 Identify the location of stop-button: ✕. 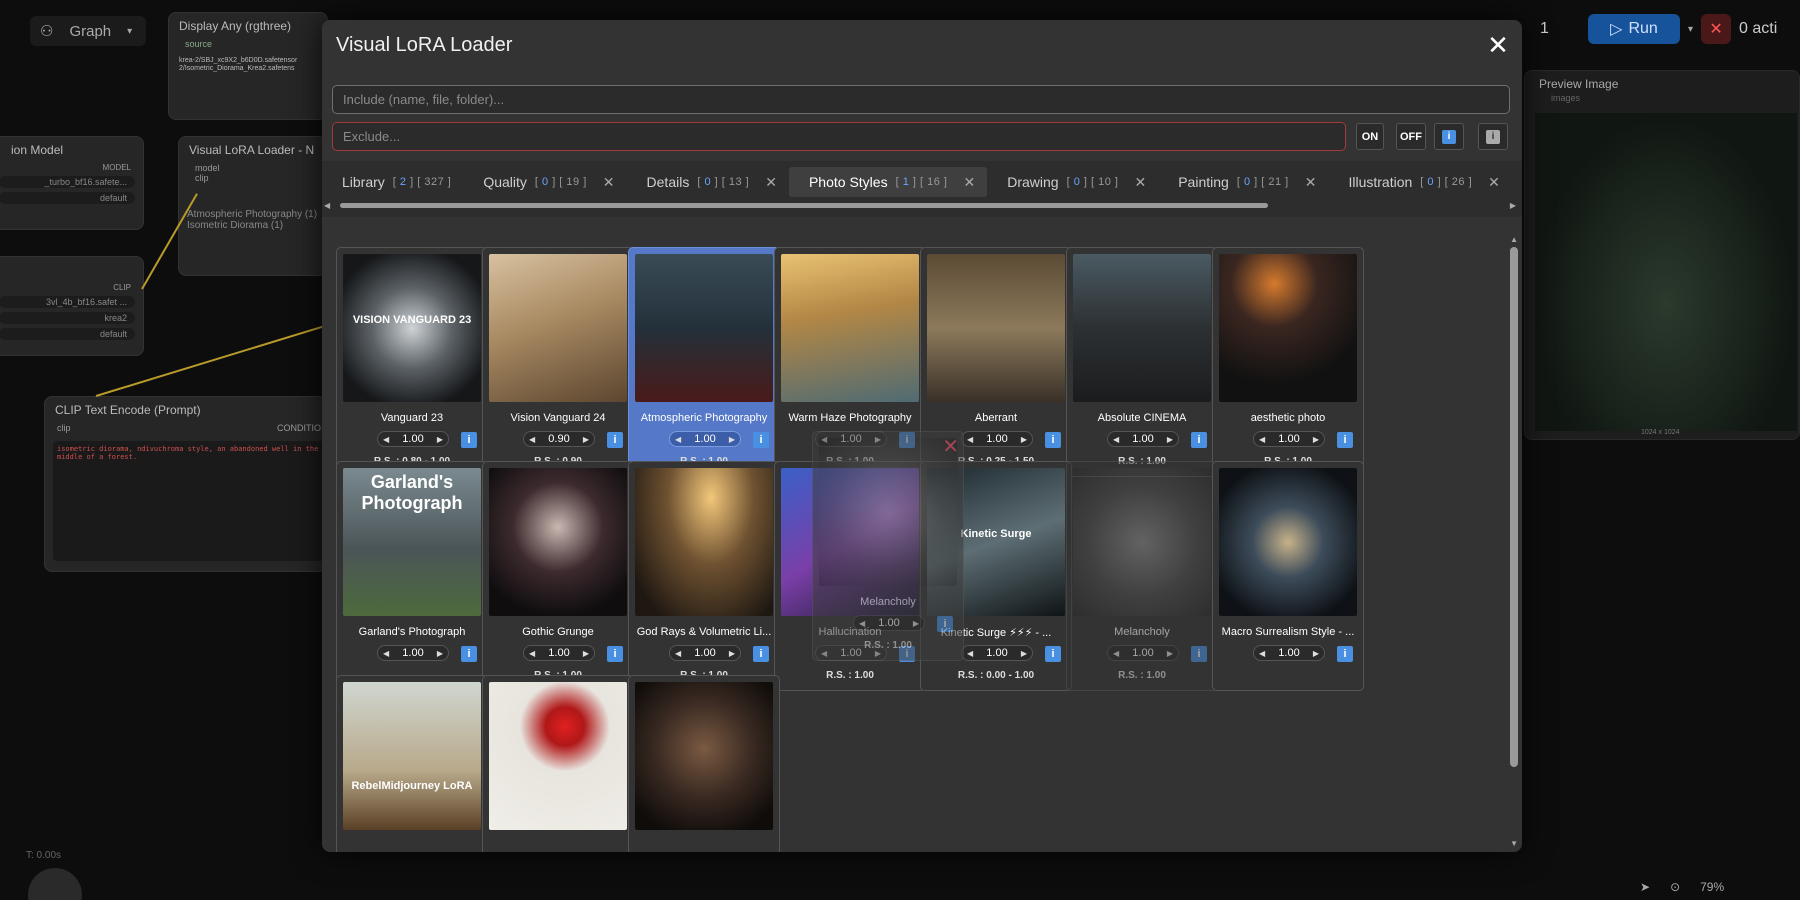
(1716, 29).